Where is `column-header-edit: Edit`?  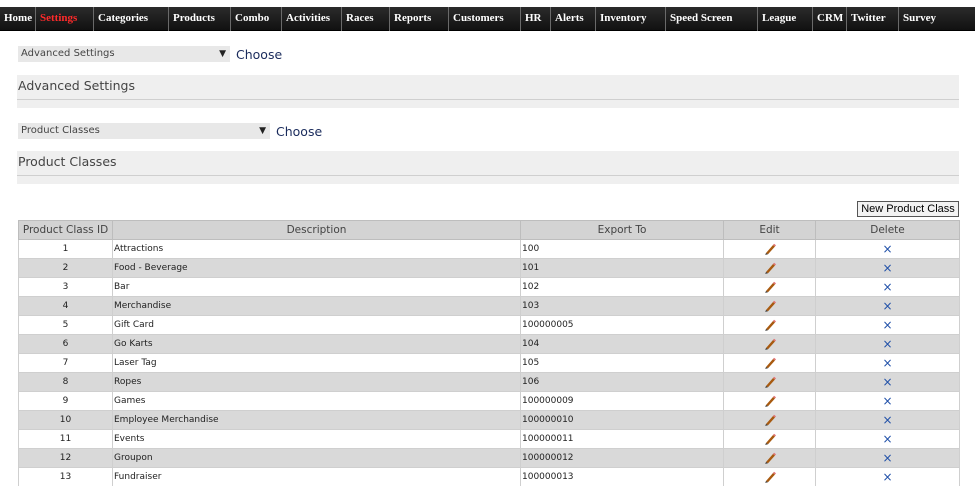
column-header-edit: Edit is located at coordinates (769, 230).